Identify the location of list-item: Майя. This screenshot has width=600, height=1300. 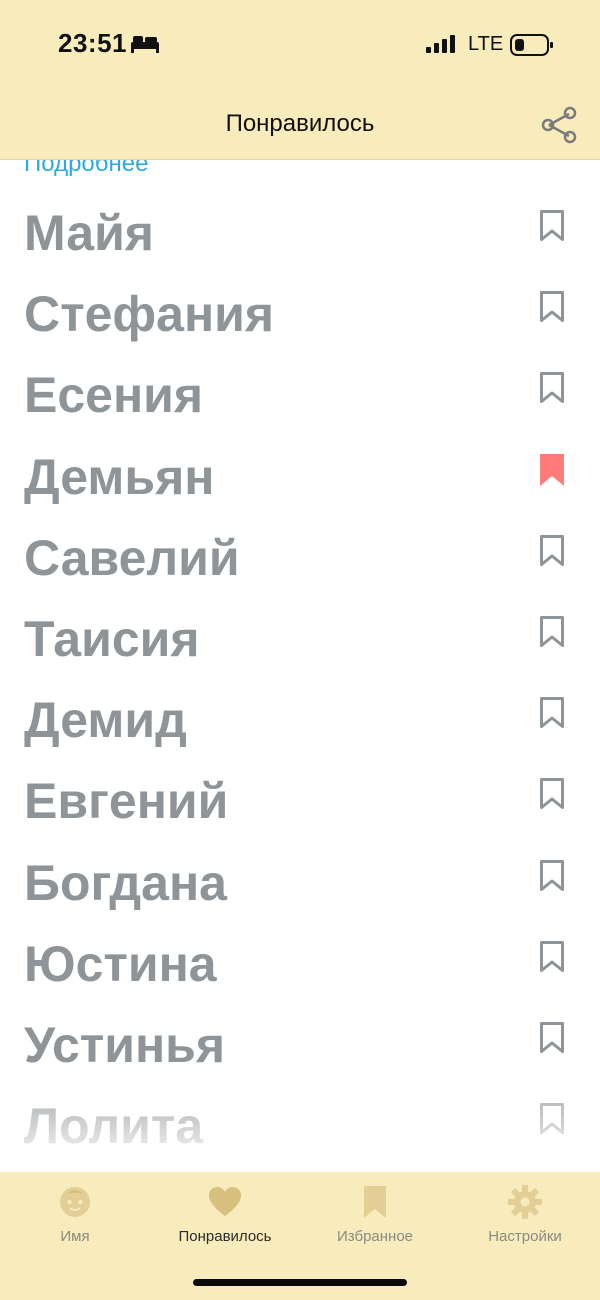
(300, 230).